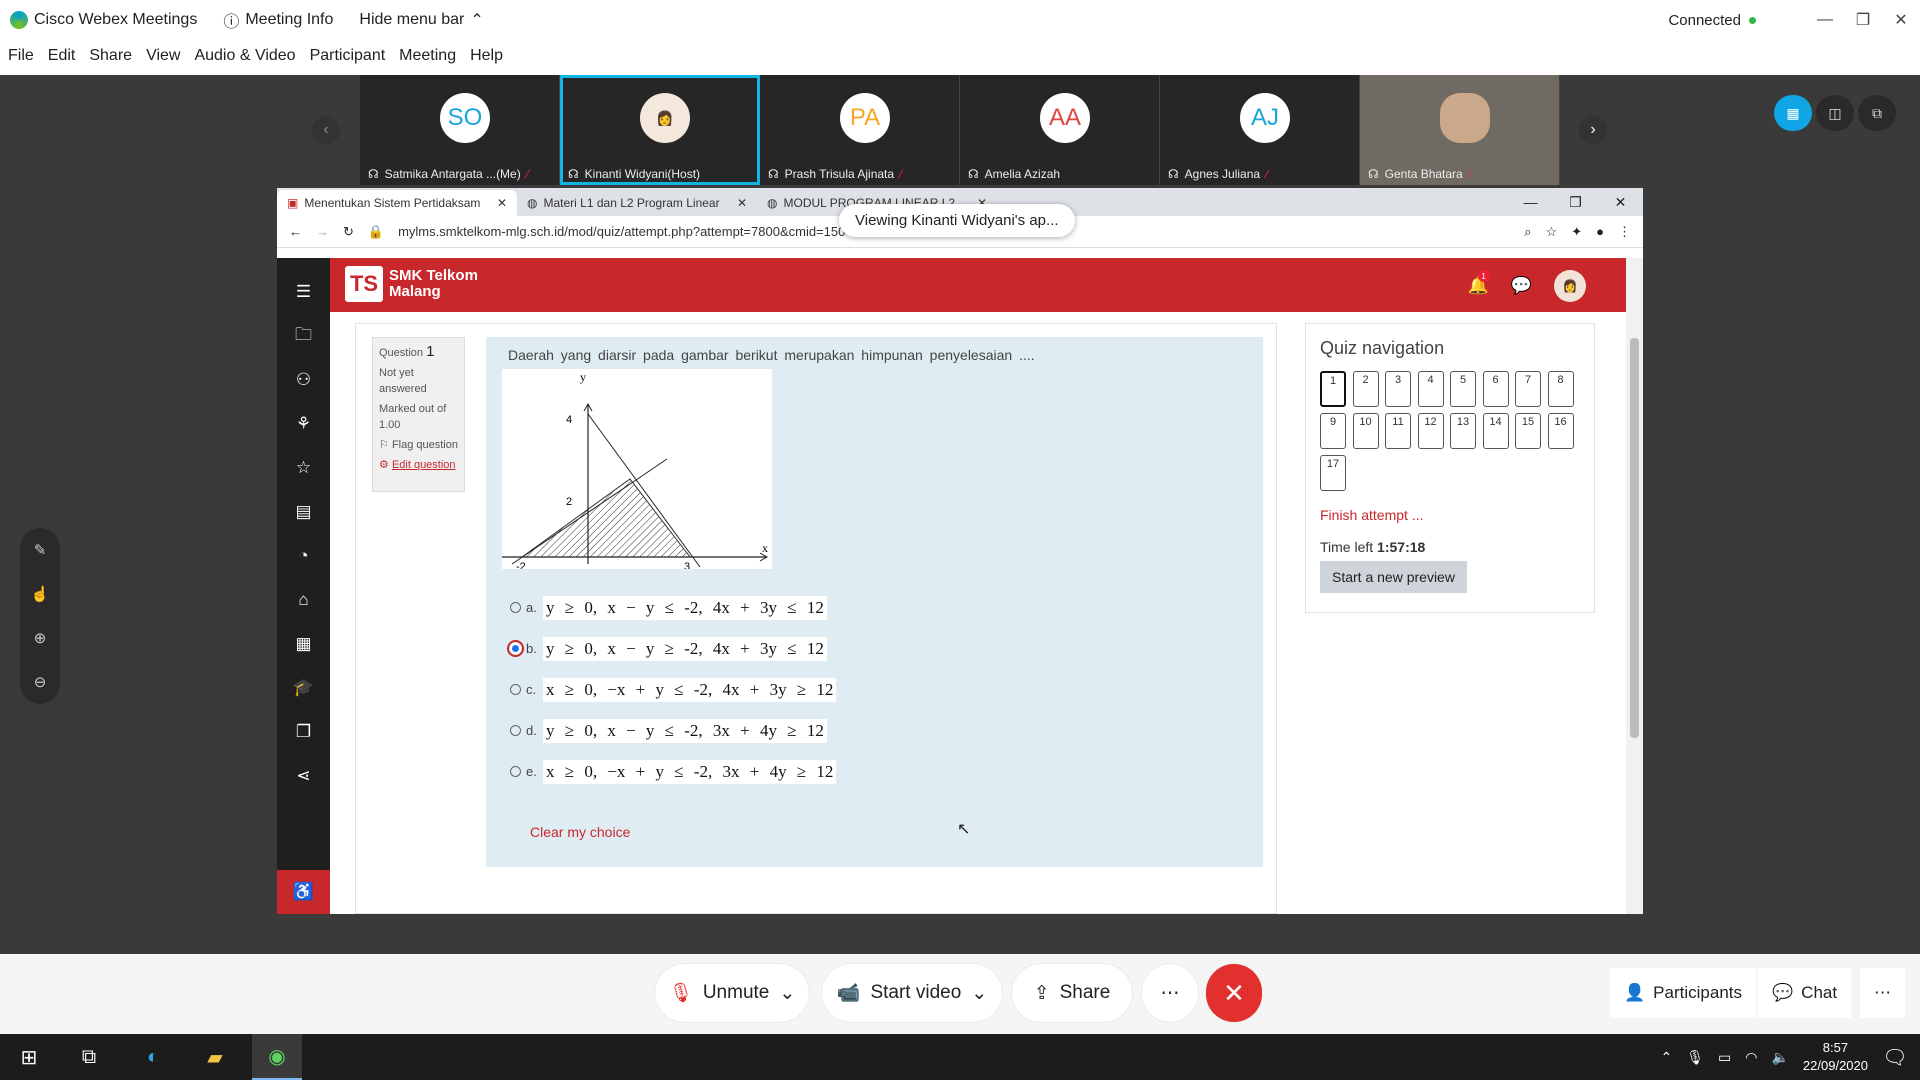 The image size is (1920, 1080). What do you see at coordinates (153, 1057) in the screenshot?
I see `edge-icon: ◐` at bounding box center [153, 1057].